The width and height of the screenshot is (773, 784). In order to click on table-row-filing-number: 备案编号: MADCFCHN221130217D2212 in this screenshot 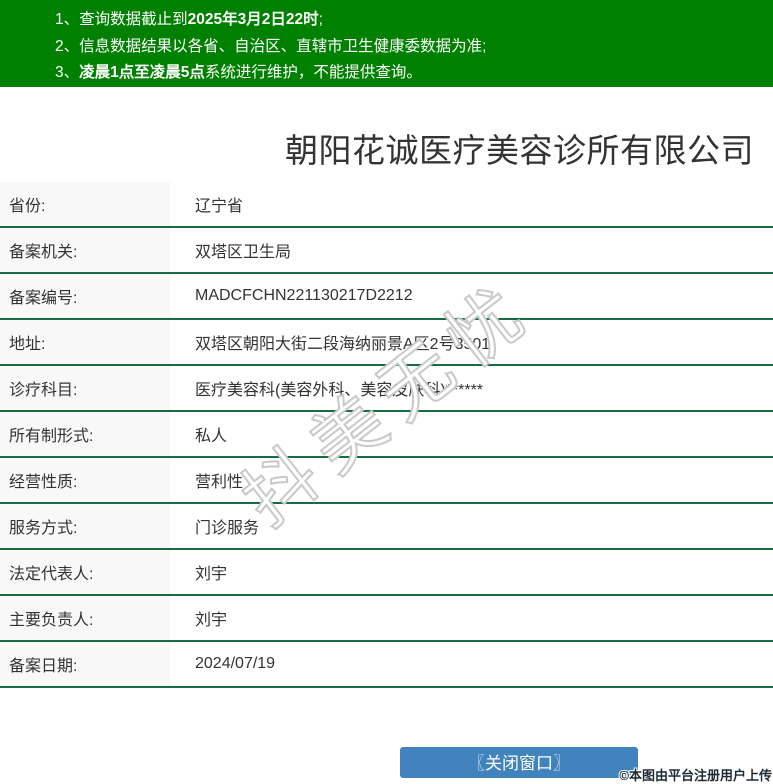, I will do `click(386, 297)`.